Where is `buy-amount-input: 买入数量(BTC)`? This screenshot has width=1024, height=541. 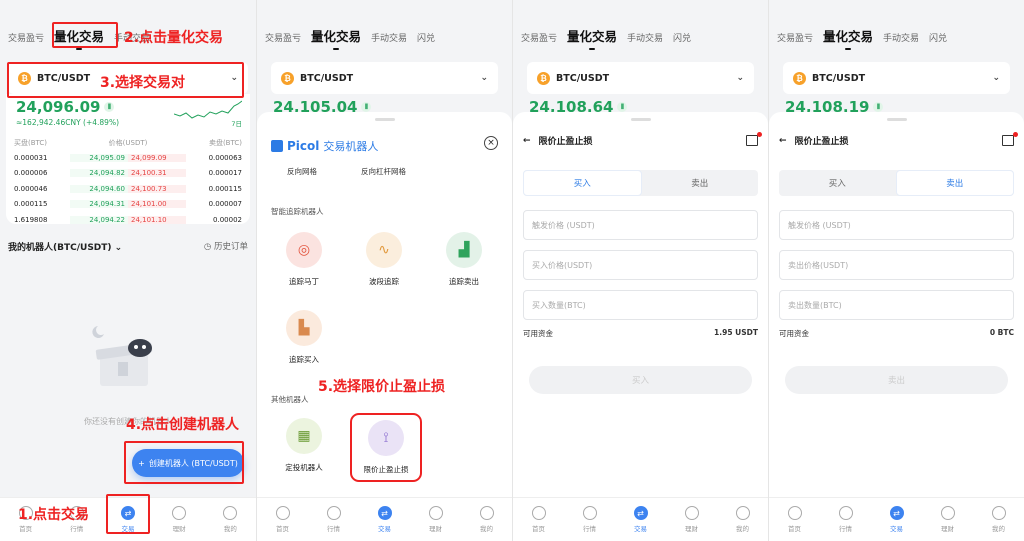
buy-amount-input: 买入数量(BTC) is located at coordinates (640, 305).